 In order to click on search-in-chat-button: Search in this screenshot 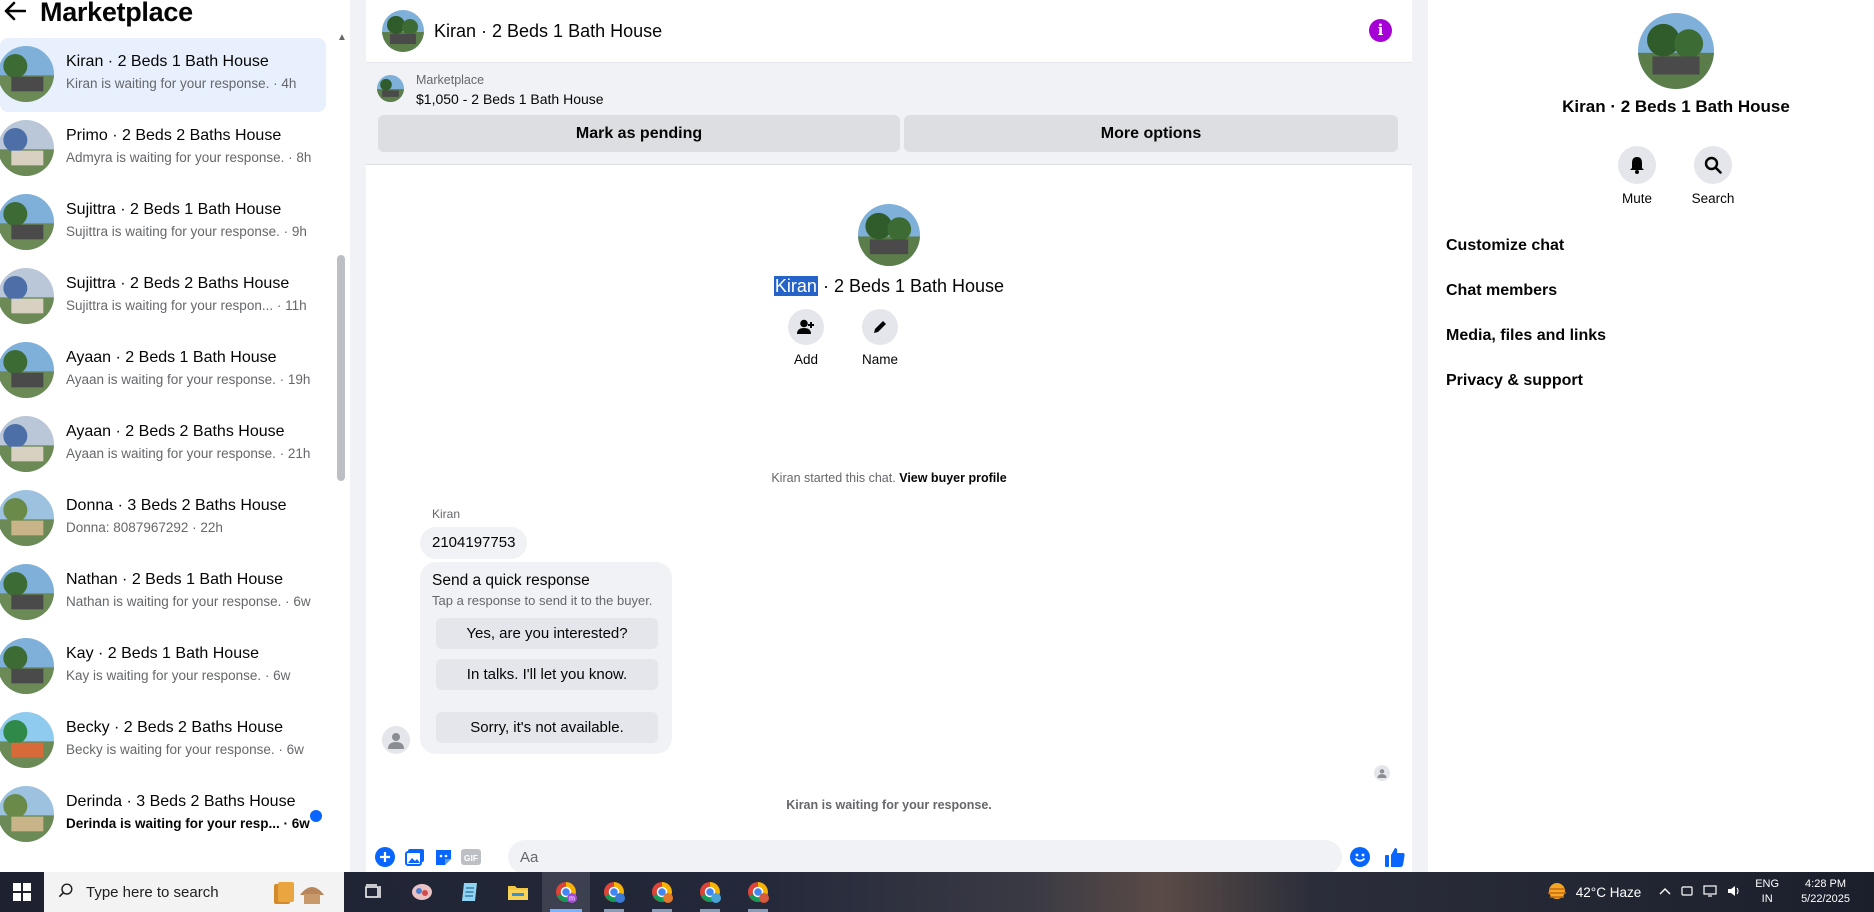, I will do `click(1713, 176)`.